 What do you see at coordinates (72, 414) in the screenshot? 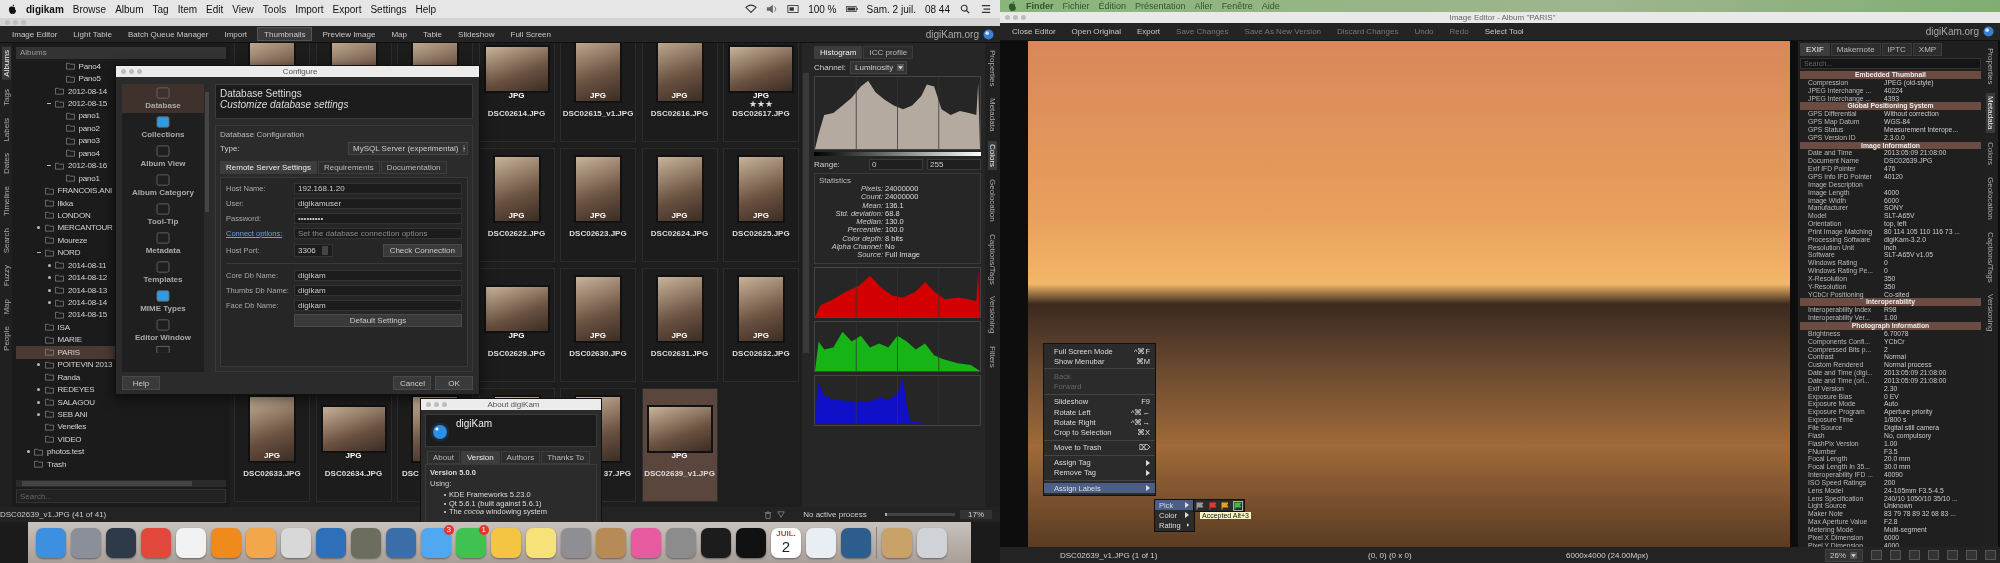
I see `album-name: SEB ANI` at bounding box center [72, 414].